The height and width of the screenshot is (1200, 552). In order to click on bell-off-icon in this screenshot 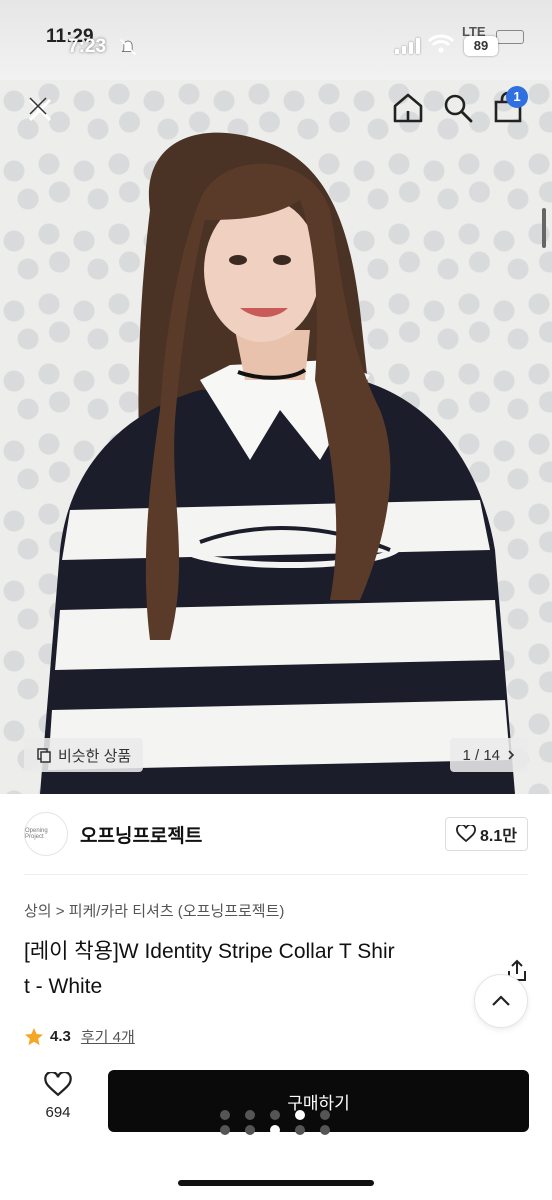, I will do `click(128, 47)`.